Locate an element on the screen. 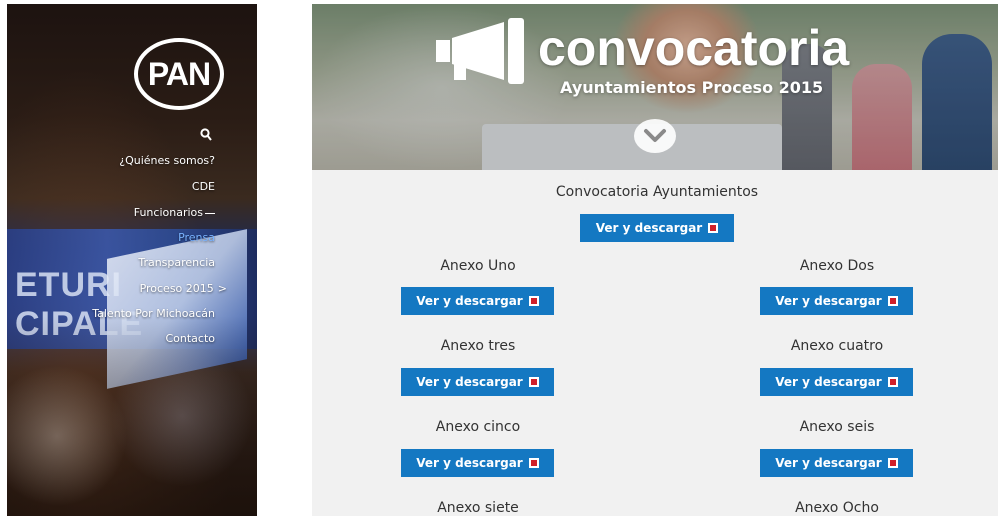 The height and width of the screenshot is (516, 998). download-anexo-tres-button: Ver y descargar is located at coordinates (477, 382).